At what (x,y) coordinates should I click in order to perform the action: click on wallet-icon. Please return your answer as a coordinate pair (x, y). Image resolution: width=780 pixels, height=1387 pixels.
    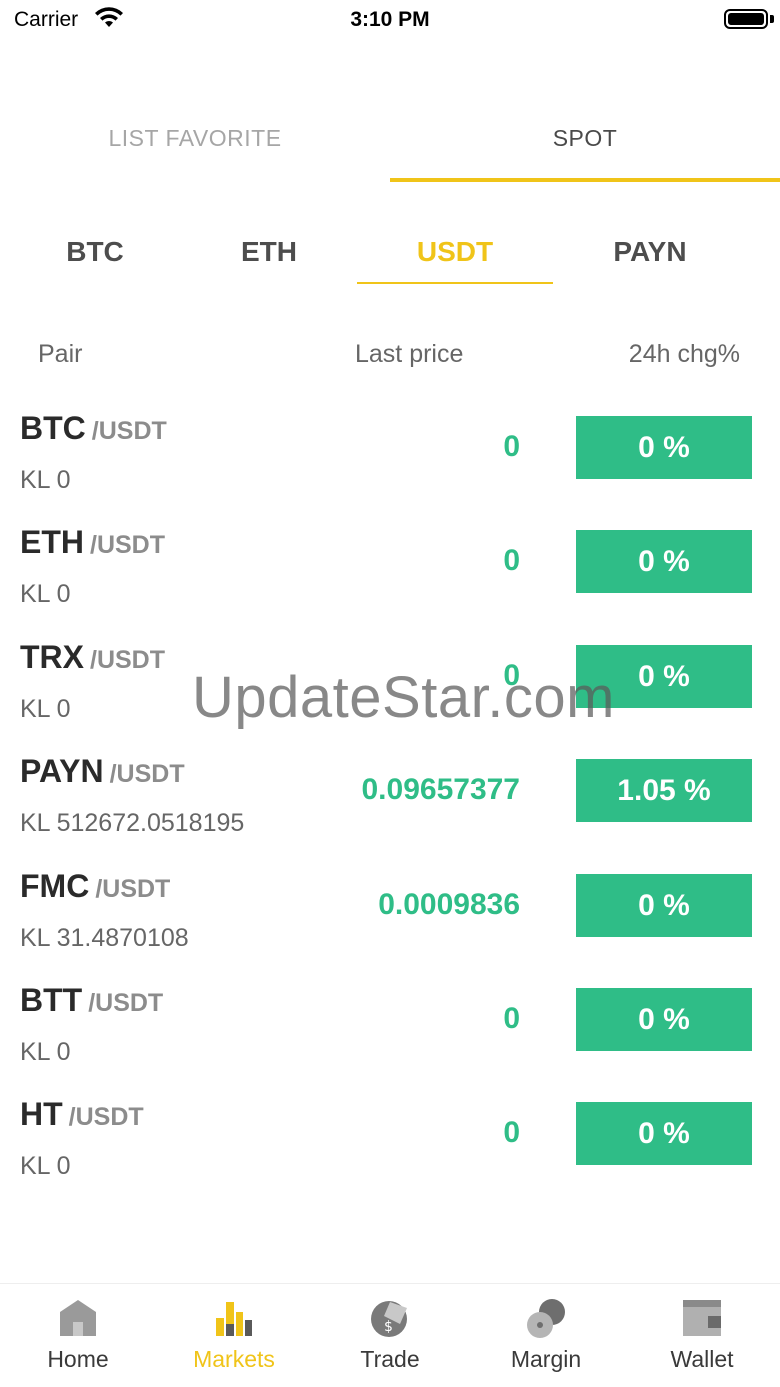
    Looking at the image, I should click on (702, 1318).